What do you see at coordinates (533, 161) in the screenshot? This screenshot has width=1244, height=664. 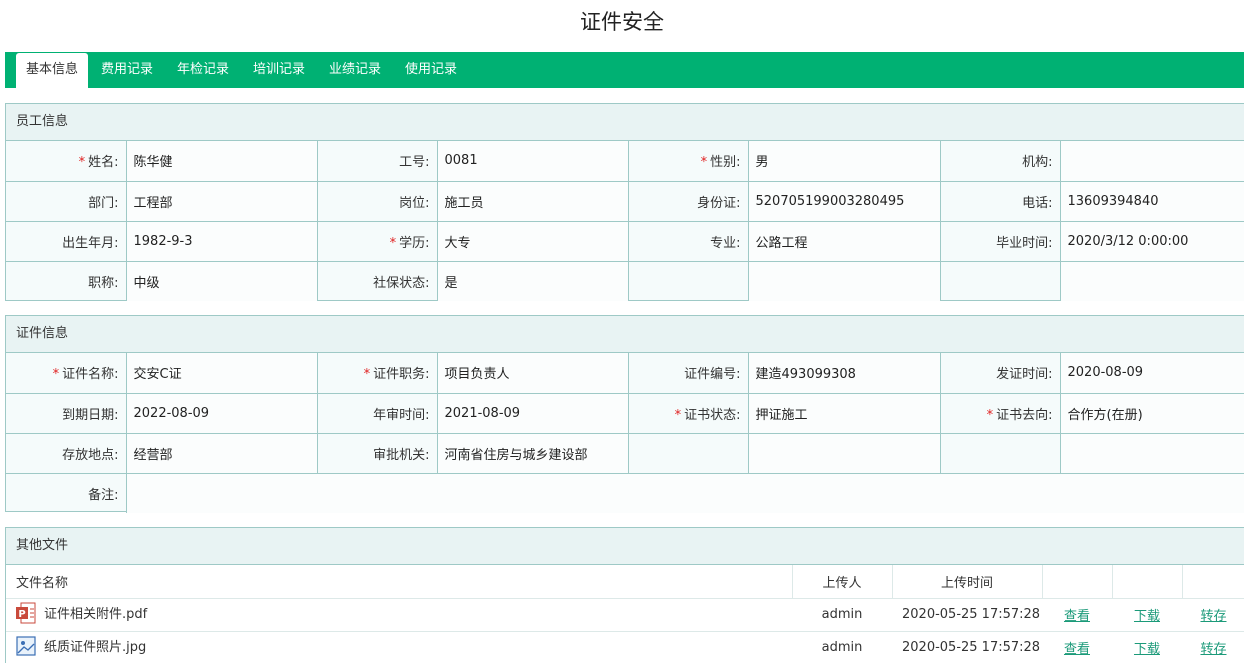 I see `employee-id-value: 0081` at bounding box center [533, 161].